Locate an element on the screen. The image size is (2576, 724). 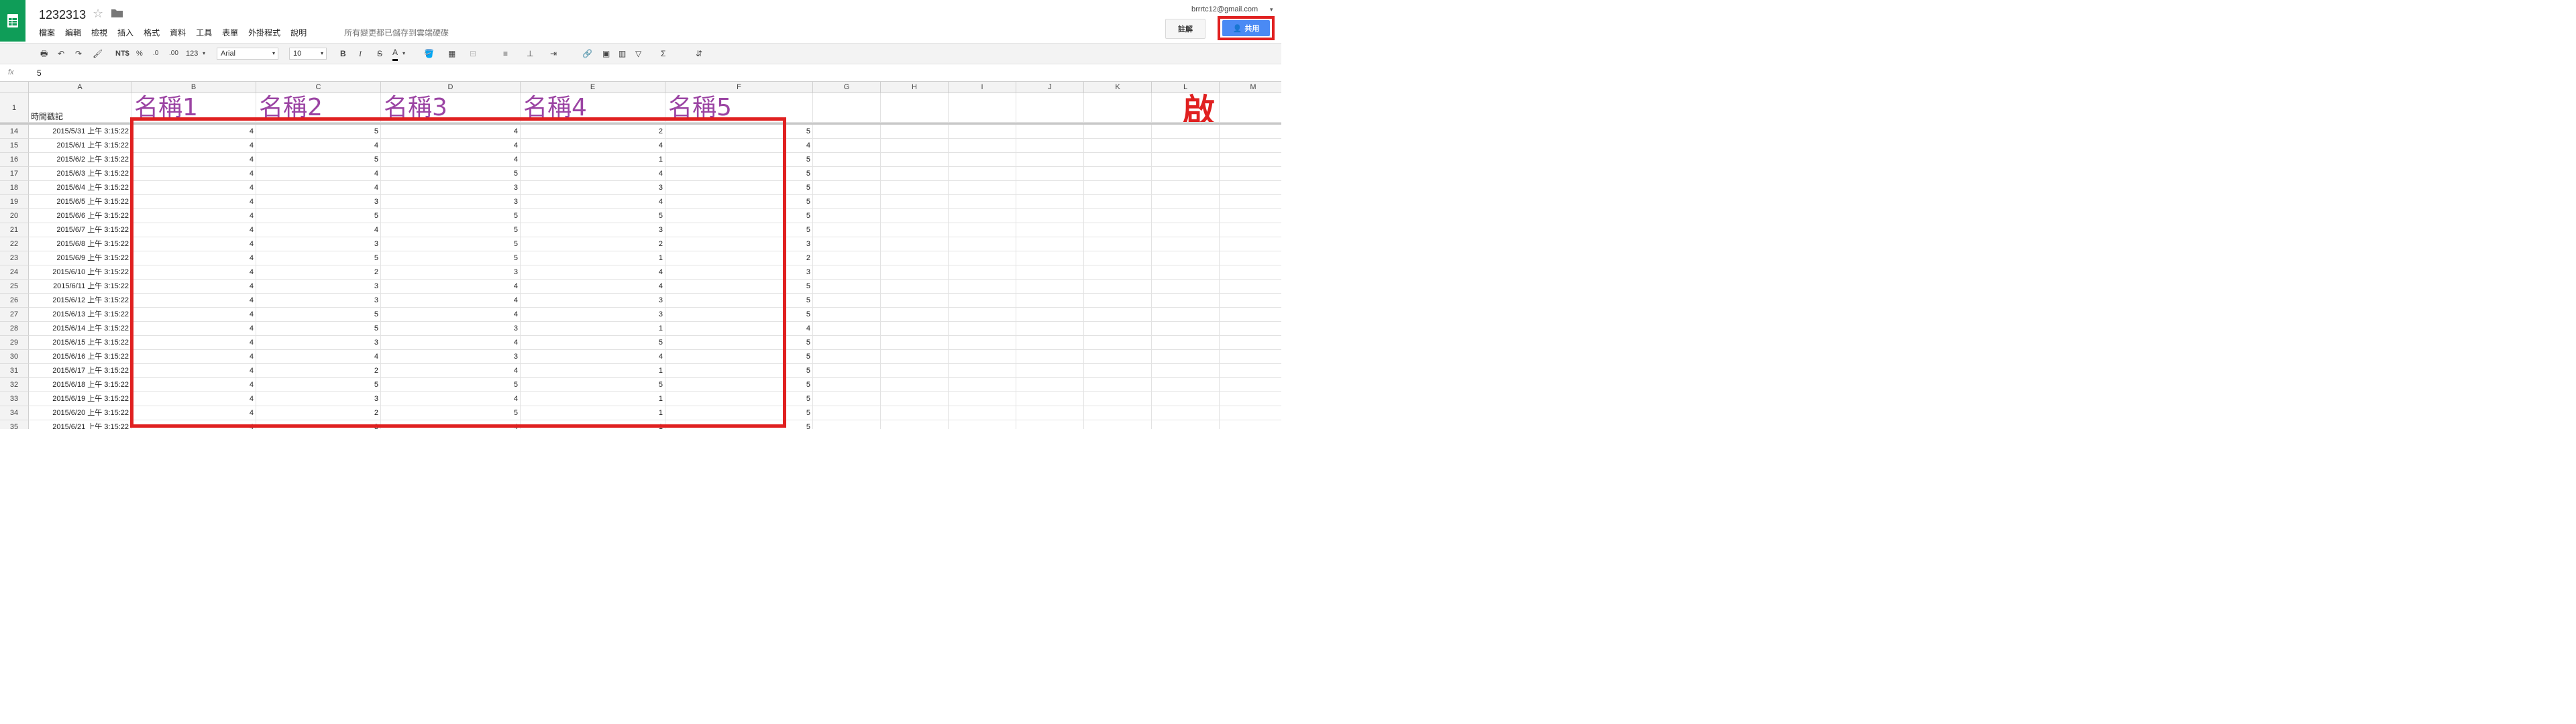
table-cell: 時間戳記 is located at coordinates (80, 108).